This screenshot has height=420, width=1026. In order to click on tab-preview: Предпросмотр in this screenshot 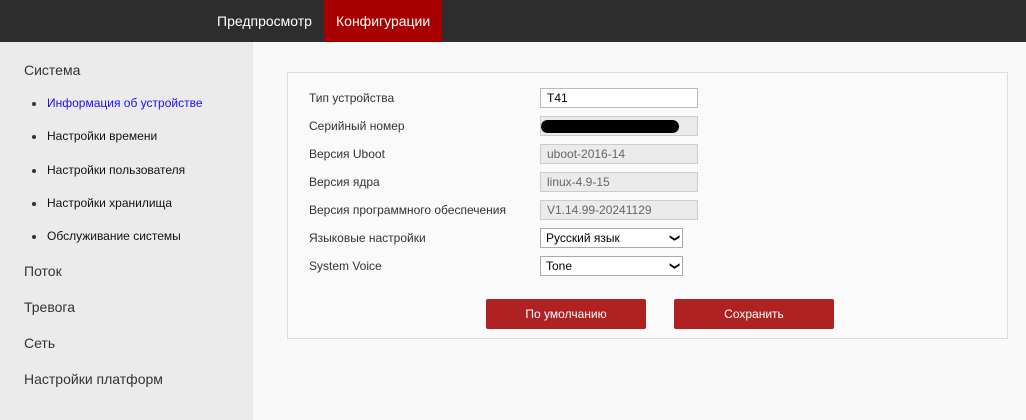, I will do `click(264, 21)`.